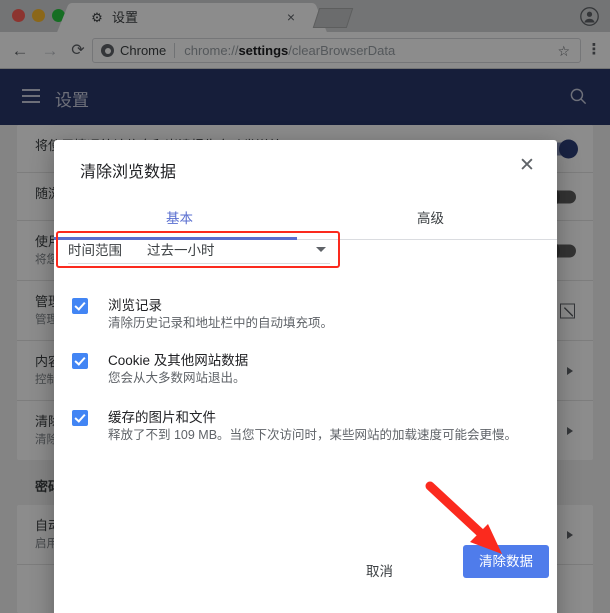 The height and width of the screenshot is (613, 610). Describe the element at coordinates (430, 219) in the screenshot. I see `tab-advanced: 高级` at that location.